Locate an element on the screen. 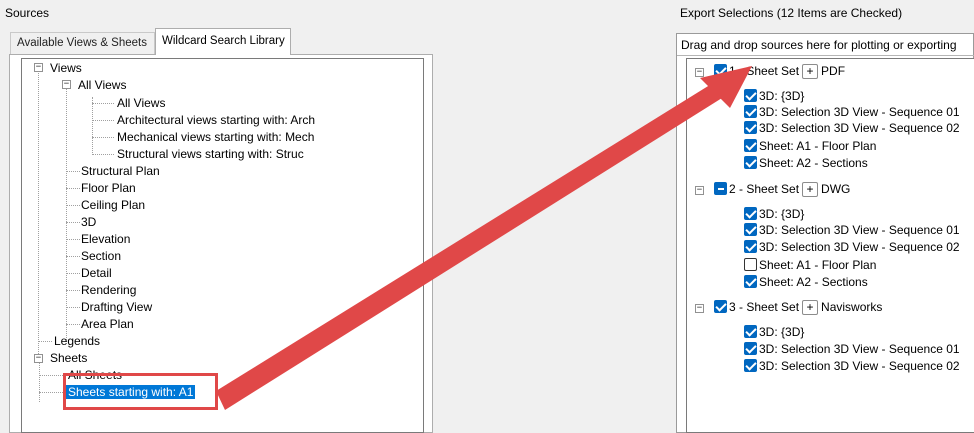 This screenshot has width=974, height=433. tree-node-architectural-views: Architectural views starting with: Arch is located at coordinates (216, 120).